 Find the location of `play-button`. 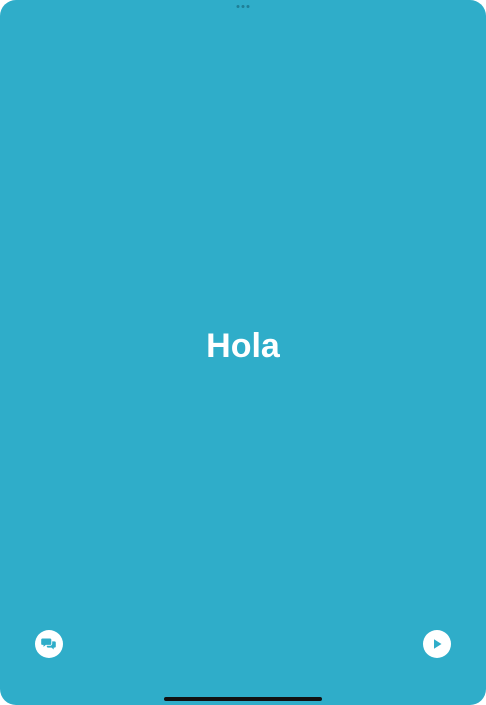

play-button is located at coordinates (437, 644).